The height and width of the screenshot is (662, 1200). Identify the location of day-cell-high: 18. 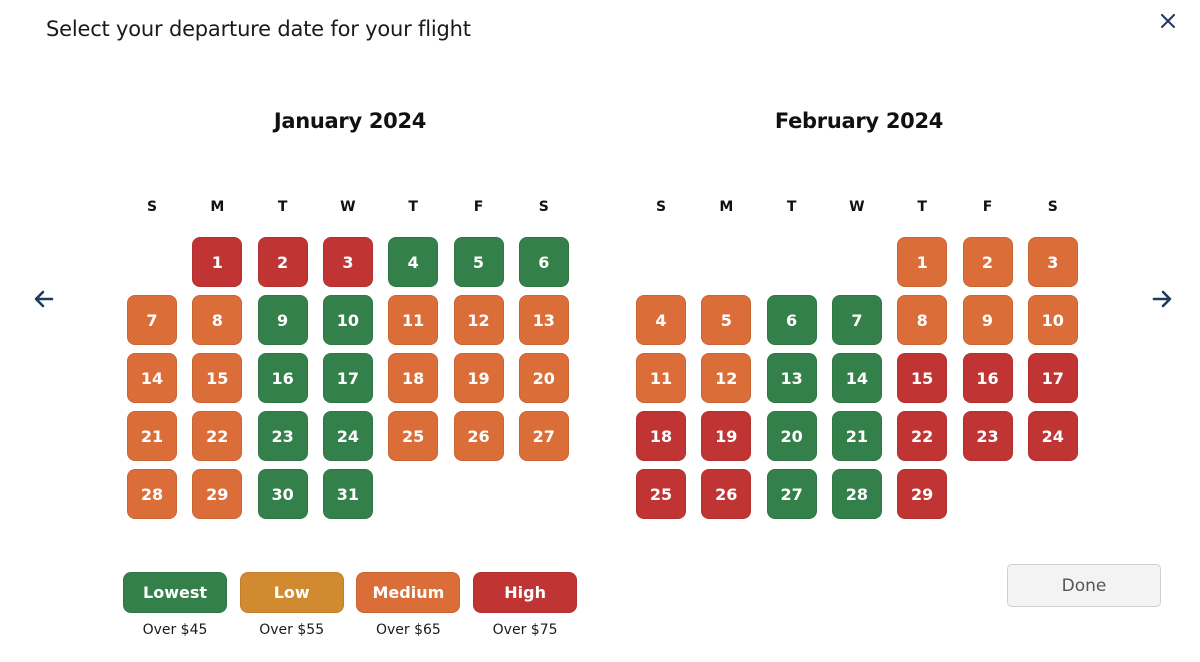
(661, 436).